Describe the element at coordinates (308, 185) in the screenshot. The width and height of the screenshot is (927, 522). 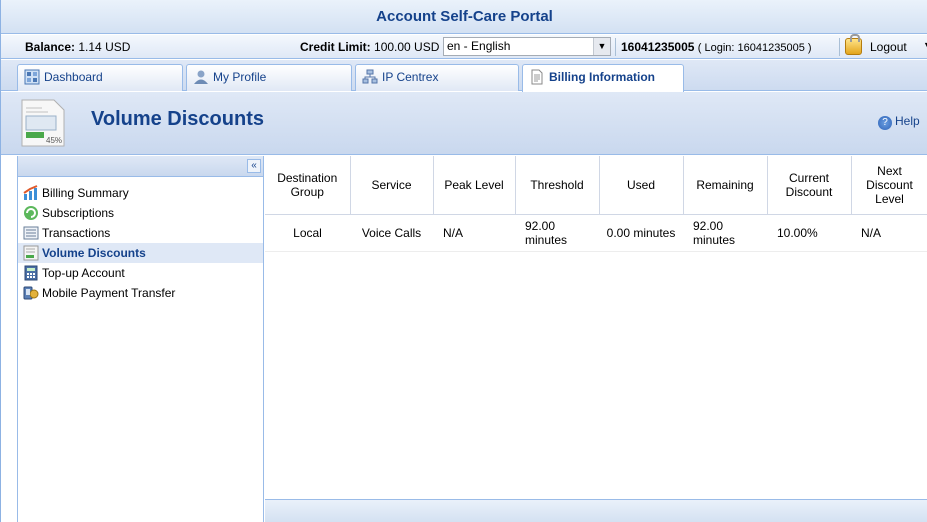
I see `column-header: Destination Group` at that location.